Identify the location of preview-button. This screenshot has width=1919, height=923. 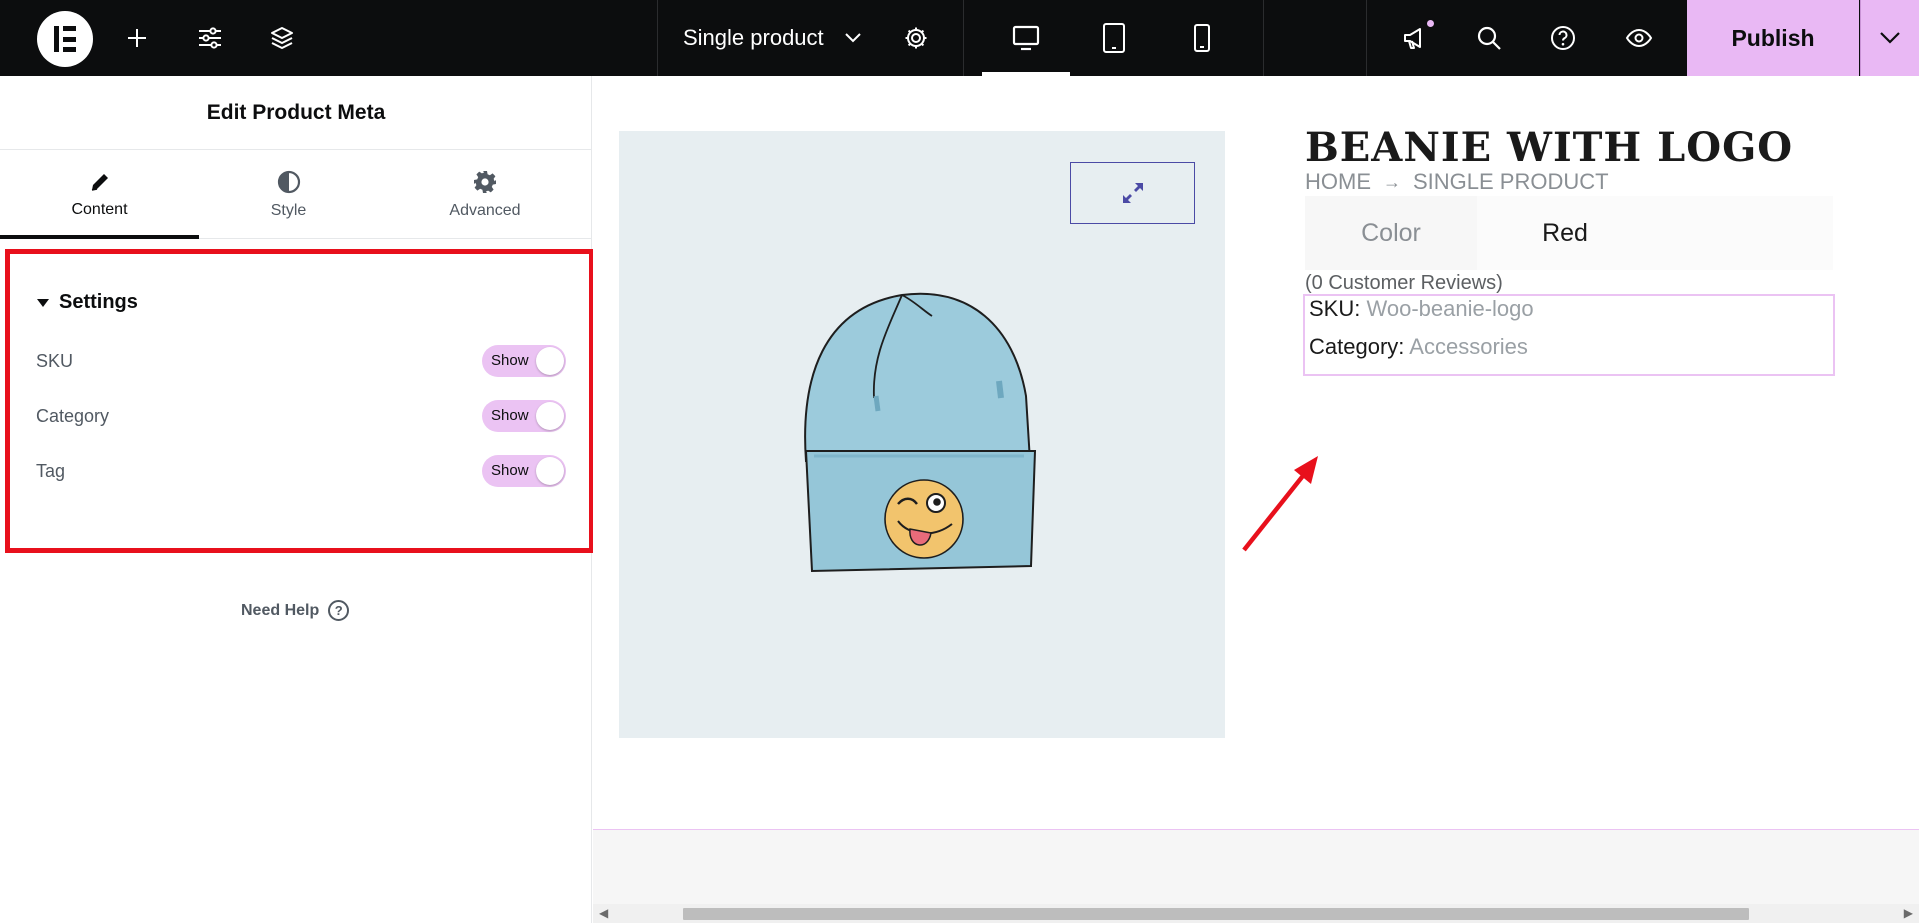
(1639, 38).